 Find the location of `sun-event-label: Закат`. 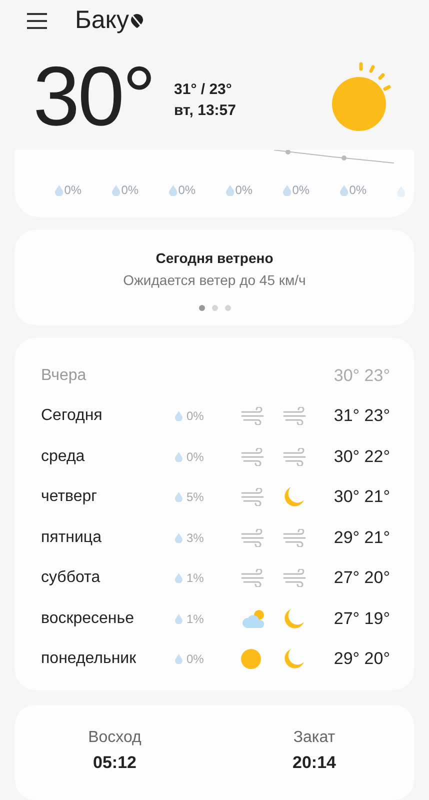

sun-event-label: Закат is located at coordinates (314, 737).